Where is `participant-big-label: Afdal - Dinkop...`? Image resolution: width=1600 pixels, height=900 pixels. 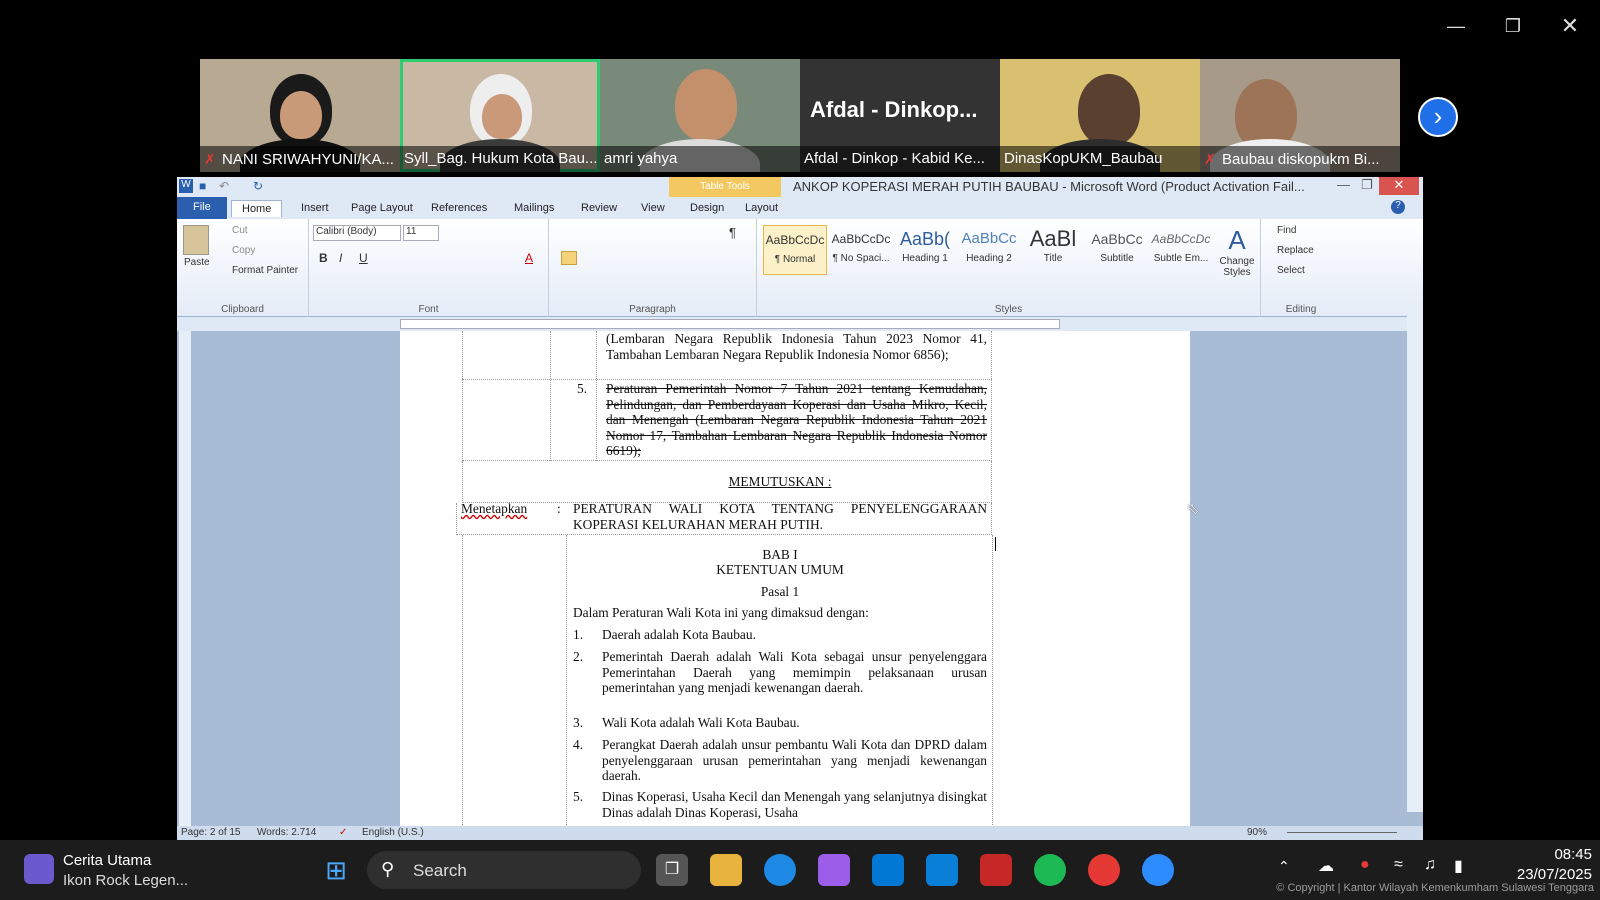
participant-big-label: Afdal - Dinkop... is located at coordinates (894, 109).